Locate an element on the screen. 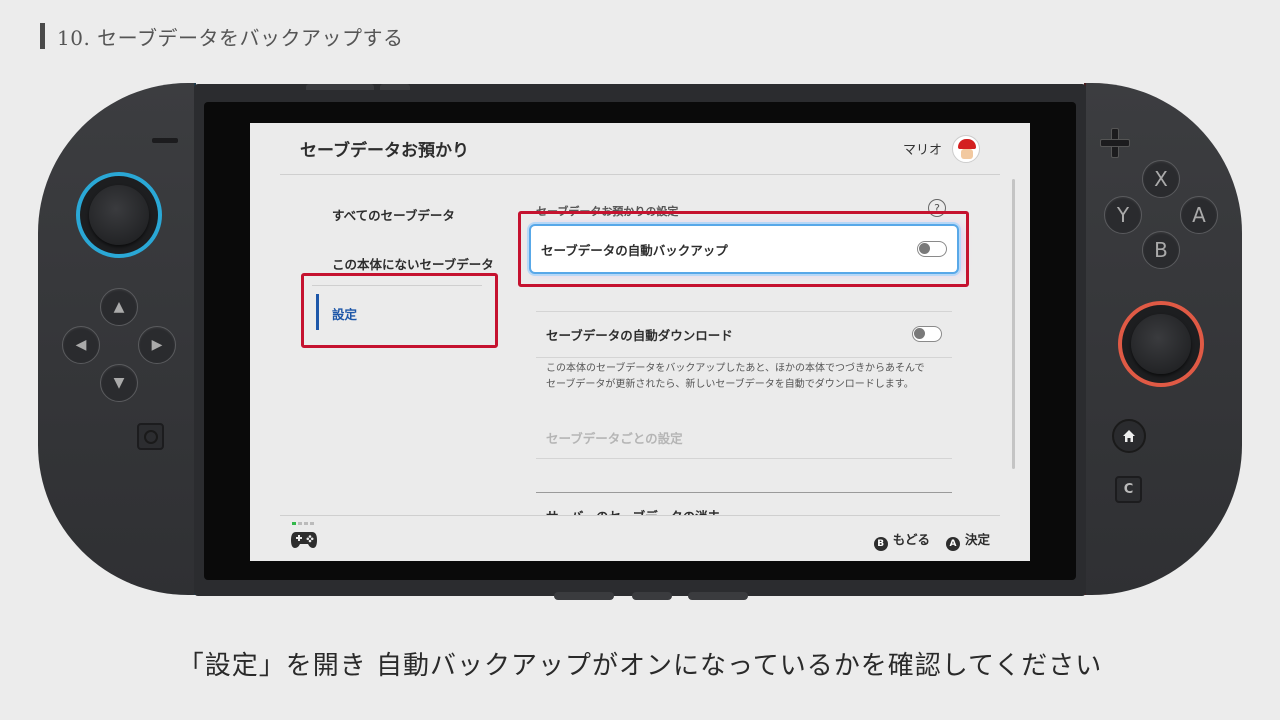 Image resolution: width=1280 pixels, height=720 pixels. auto-download-toggle is located at coordinates (927, 334).